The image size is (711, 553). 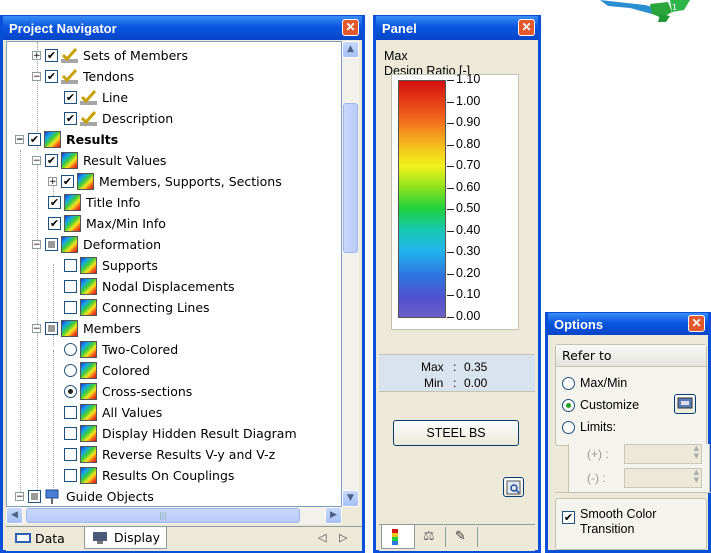 I want to click on tree-item-members-supports-sections: + ✔ Members, Supports, Sections, so click(x=165, y=181).